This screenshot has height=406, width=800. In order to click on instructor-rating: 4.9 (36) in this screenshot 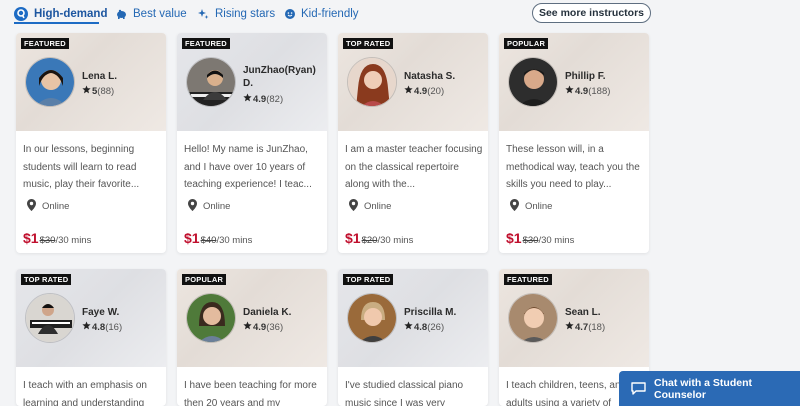, I will do `click(263, 327)`.